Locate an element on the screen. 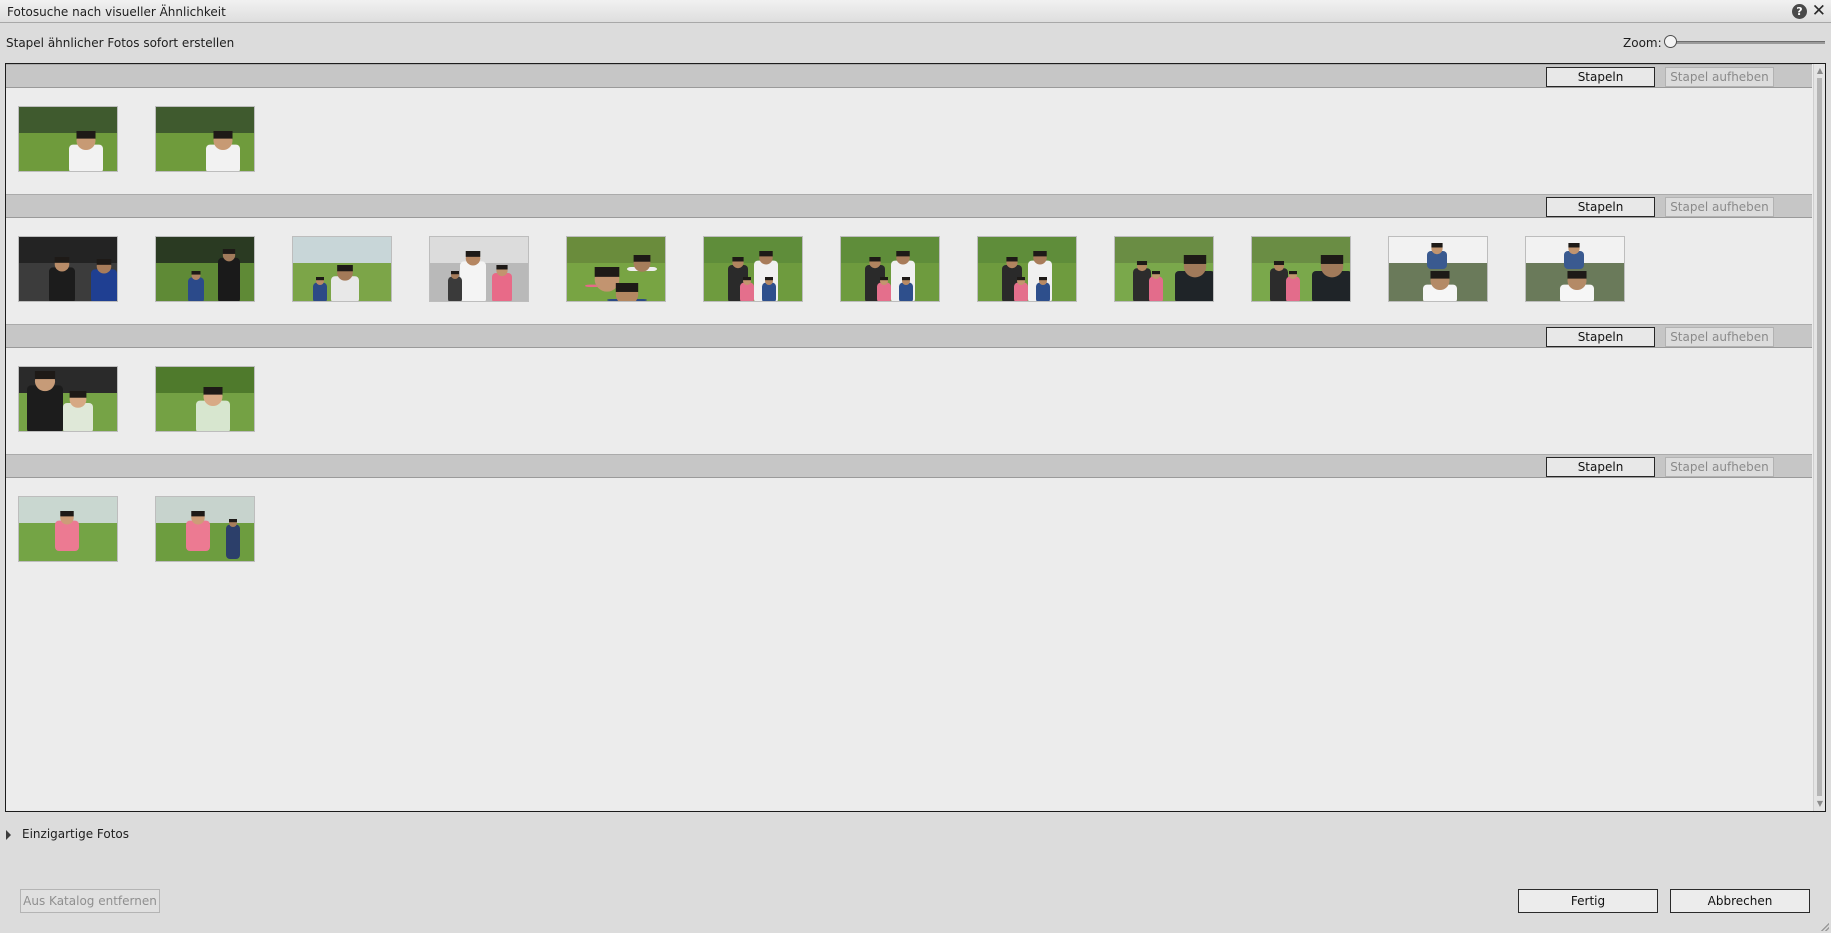  close-icon: ✕ is located at coordinates (1819, 11).